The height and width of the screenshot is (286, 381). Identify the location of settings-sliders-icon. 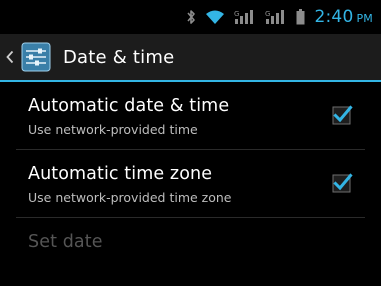
(36, 57).